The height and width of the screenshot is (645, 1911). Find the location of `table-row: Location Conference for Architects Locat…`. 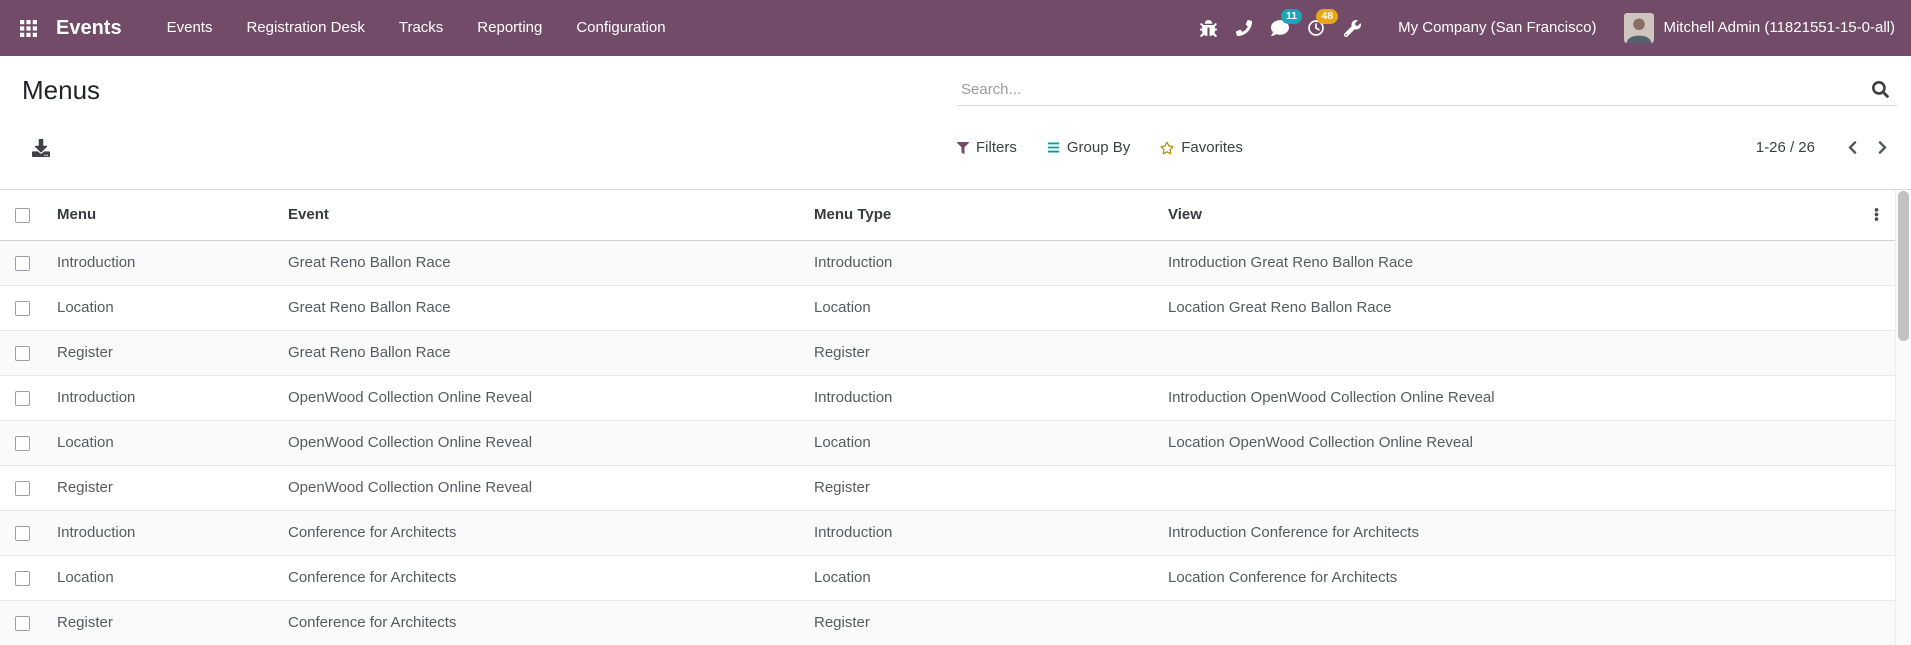

table-row: Location Conference for Architects Locat… is located at coordinates (947, 578).